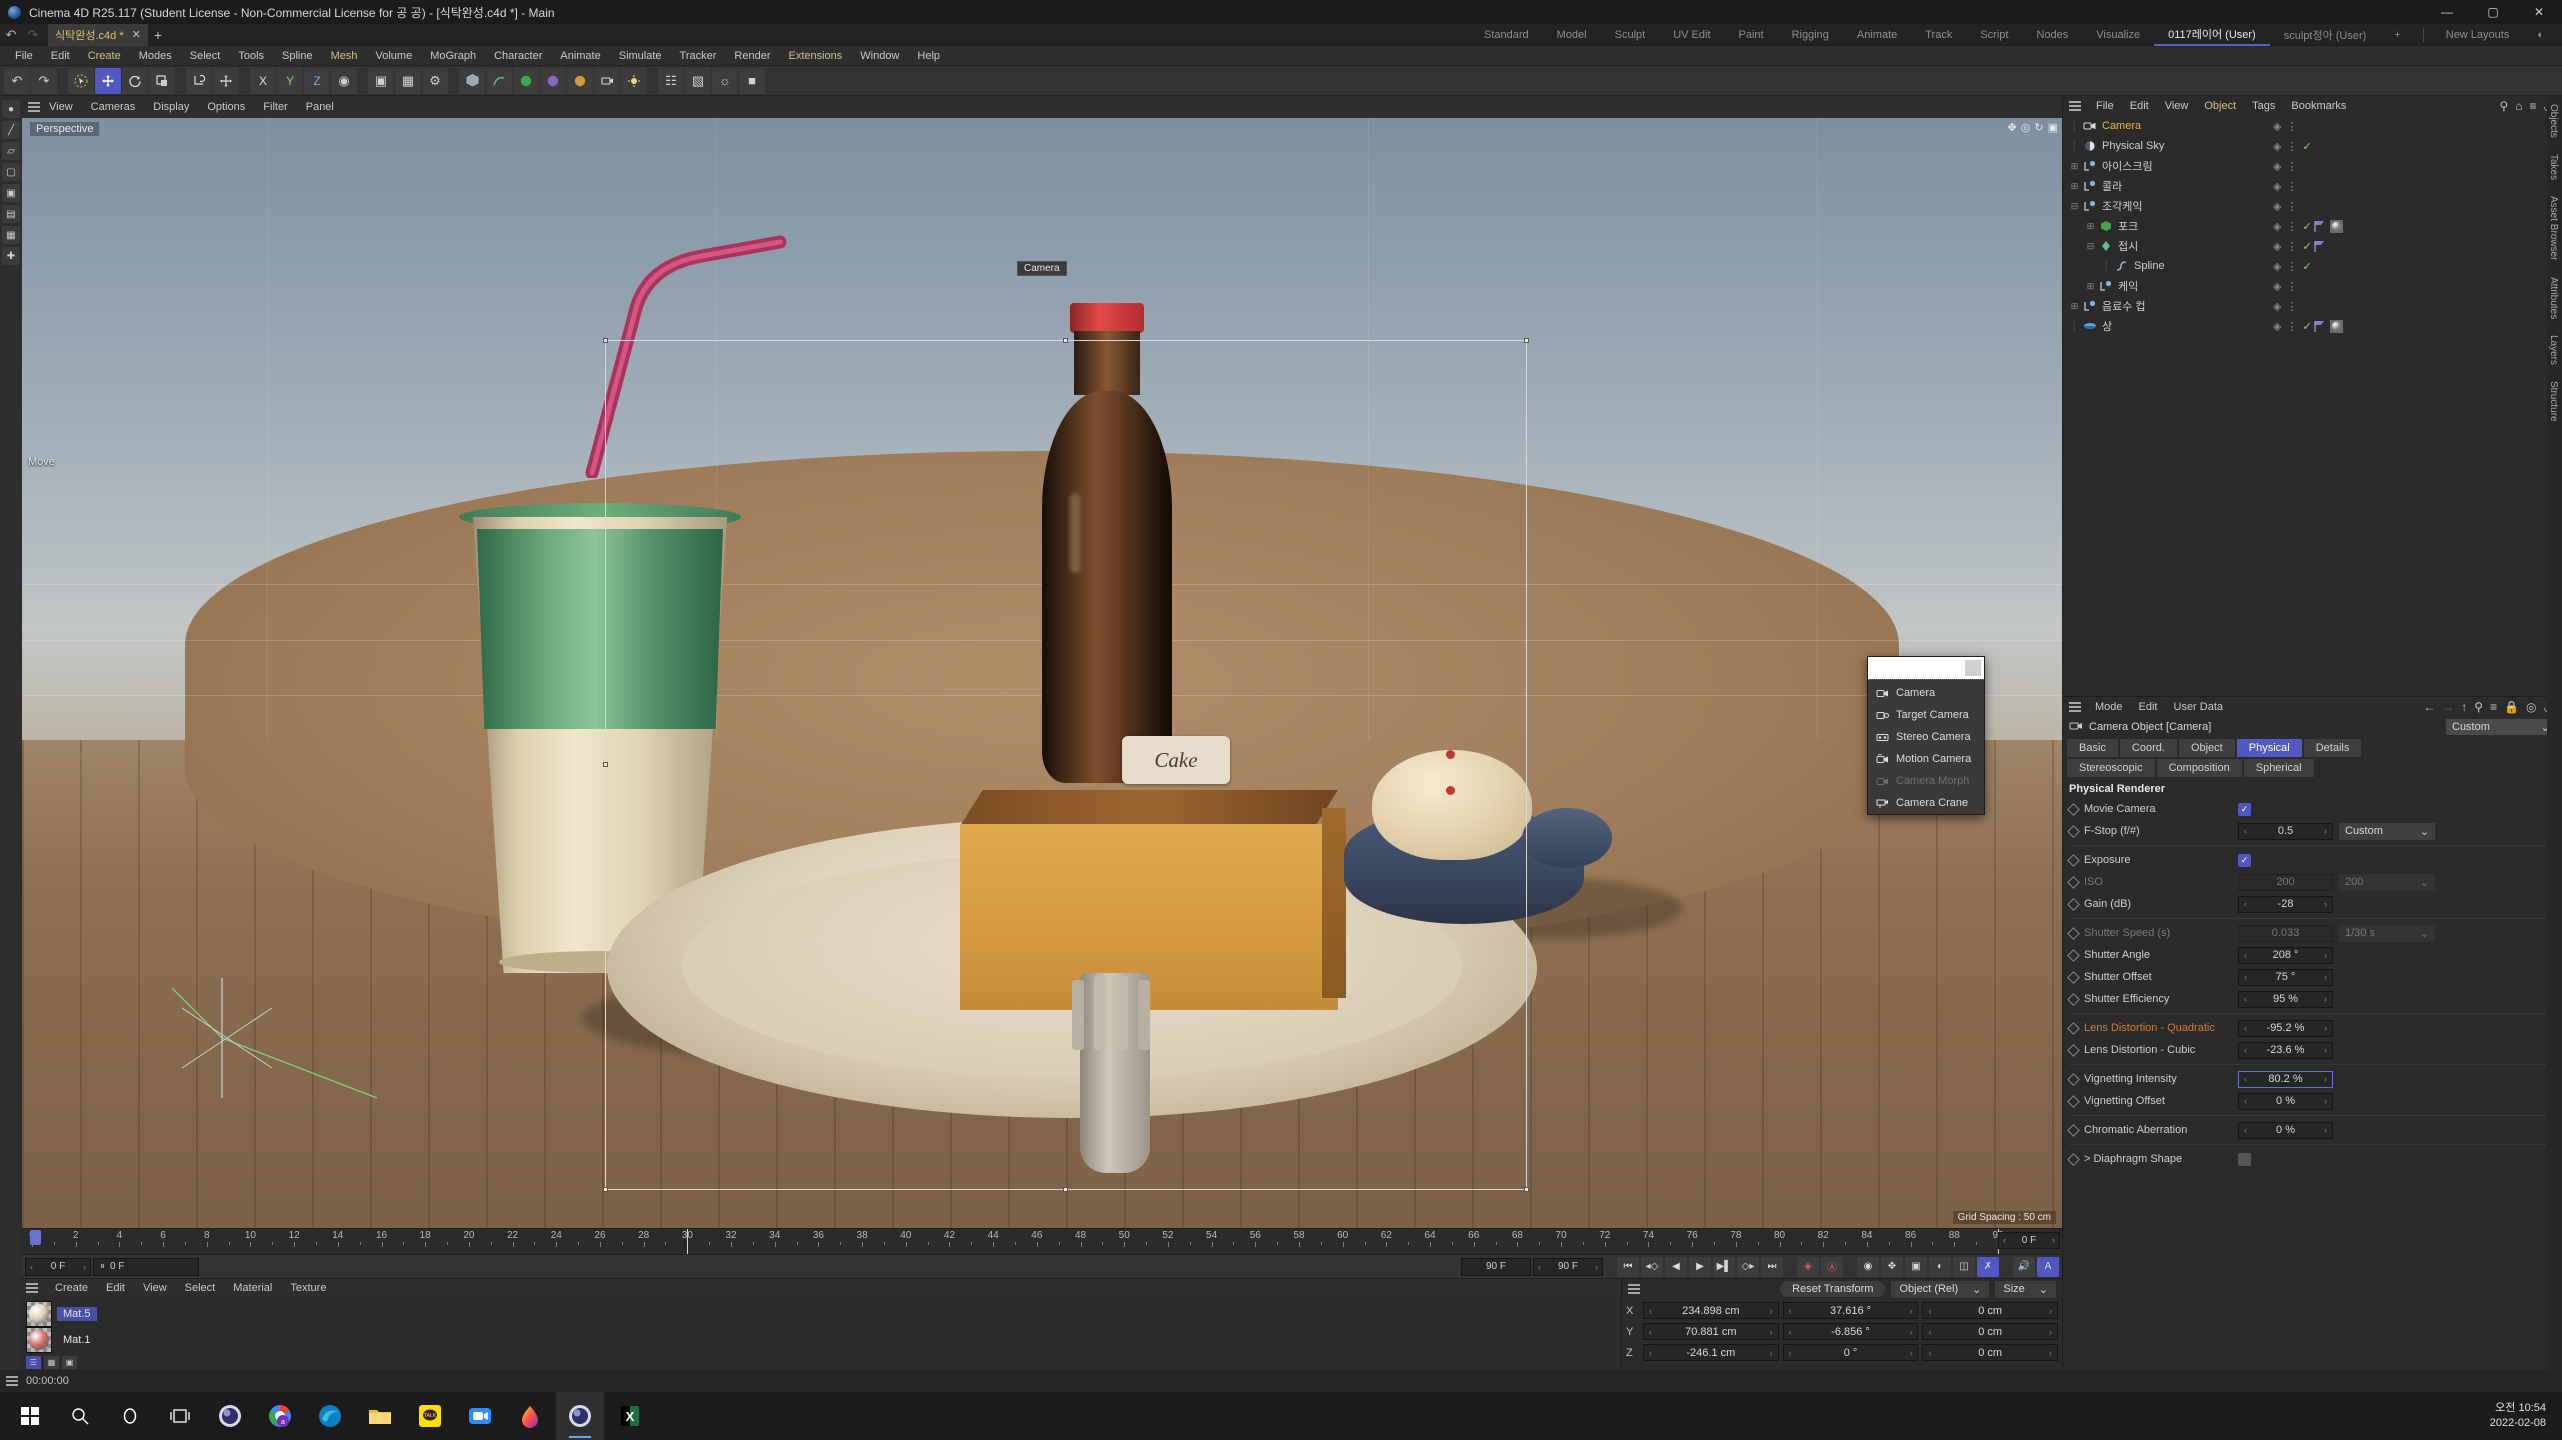  Describe the element at coordinates (698, 80) in the screenshot. I see `viewport-config-button: ▧` at that location.